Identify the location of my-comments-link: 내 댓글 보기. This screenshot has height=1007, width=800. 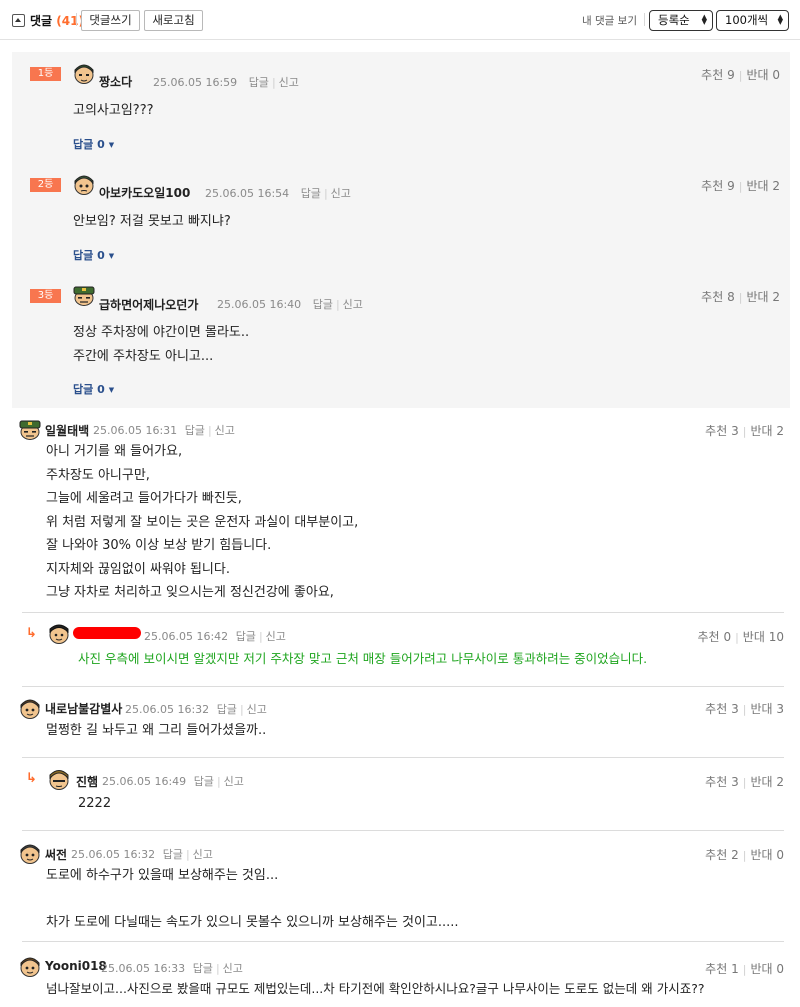
(609, 20).